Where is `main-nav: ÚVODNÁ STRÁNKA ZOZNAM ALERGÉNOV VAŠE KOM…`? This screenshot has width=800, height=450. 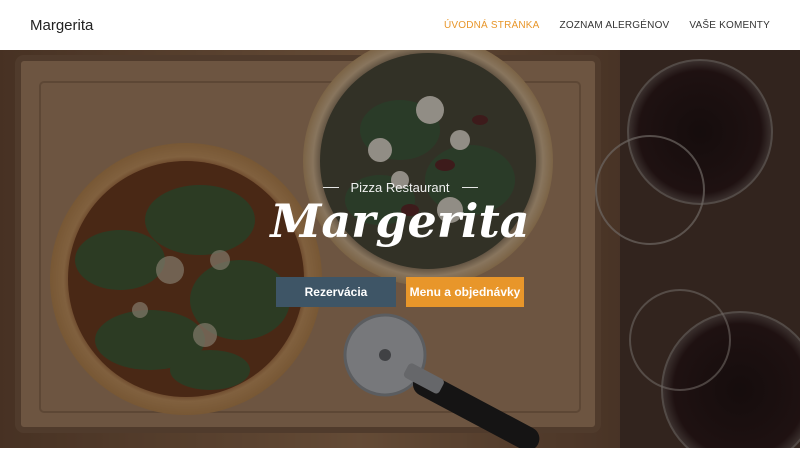 main-nav: ÚVODNÁ STRÁNKA ZOZNAM ALERGÉNOV VAŠE KOM… is located at coordinates (607, 25).